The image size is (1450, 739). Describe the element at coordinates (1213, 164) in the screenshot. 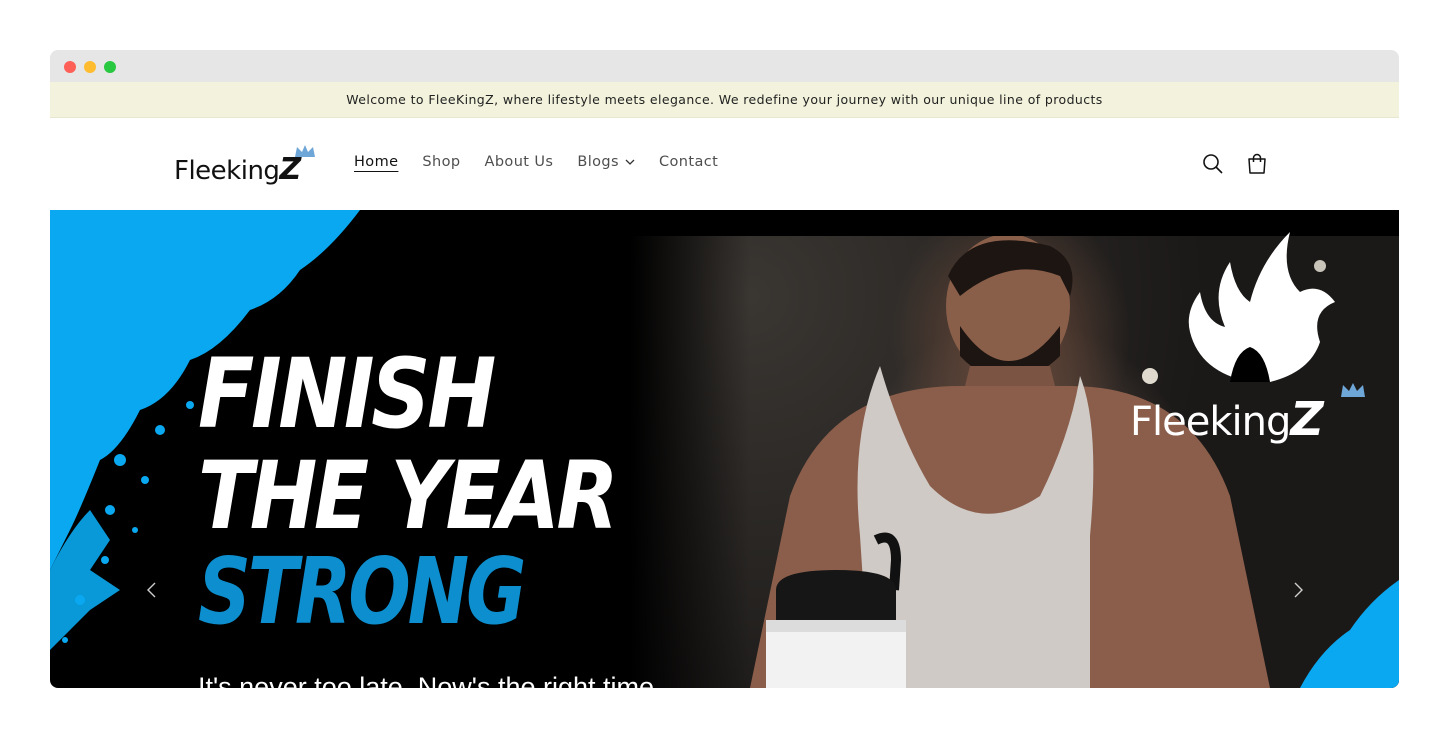

I see `search-icon` at that location.